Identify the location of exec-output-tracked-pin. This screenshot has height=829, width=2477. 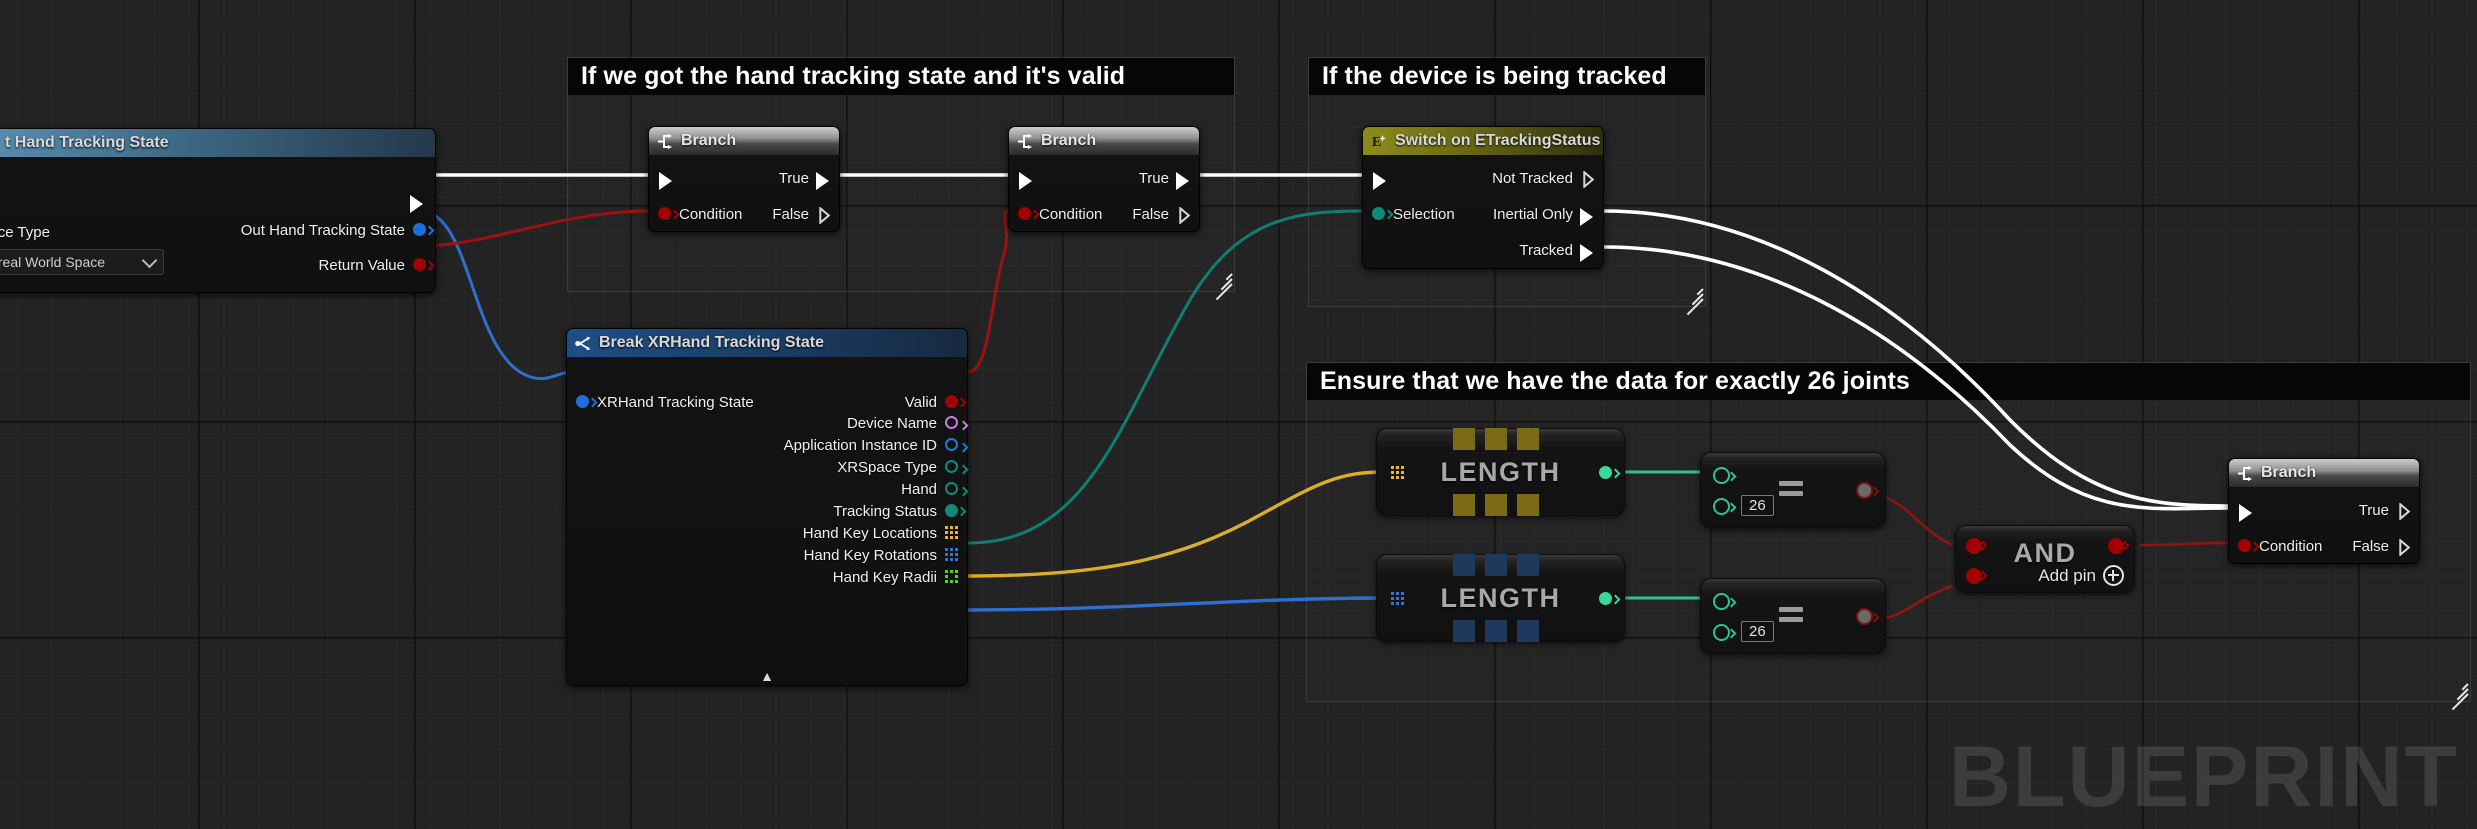
(1586, 253).